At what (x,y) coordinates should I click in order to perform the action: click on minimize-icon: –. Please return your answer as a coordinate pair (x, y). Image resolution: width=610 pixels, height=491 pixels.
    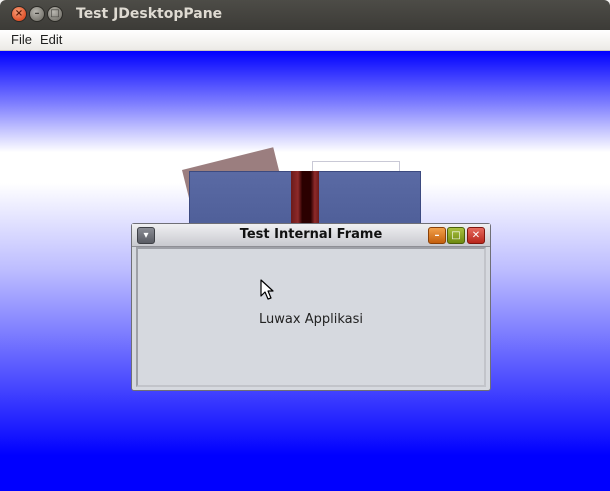
    Looking at the image, I should click on (37, 13).